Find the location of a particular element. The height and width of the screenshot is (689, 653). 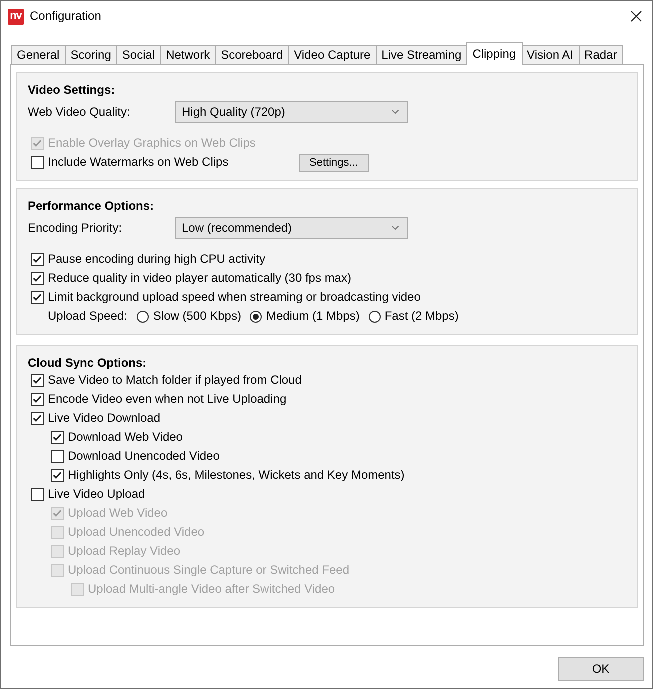

dropdown: High Quality (720p) is located at coordinates (291, 112).